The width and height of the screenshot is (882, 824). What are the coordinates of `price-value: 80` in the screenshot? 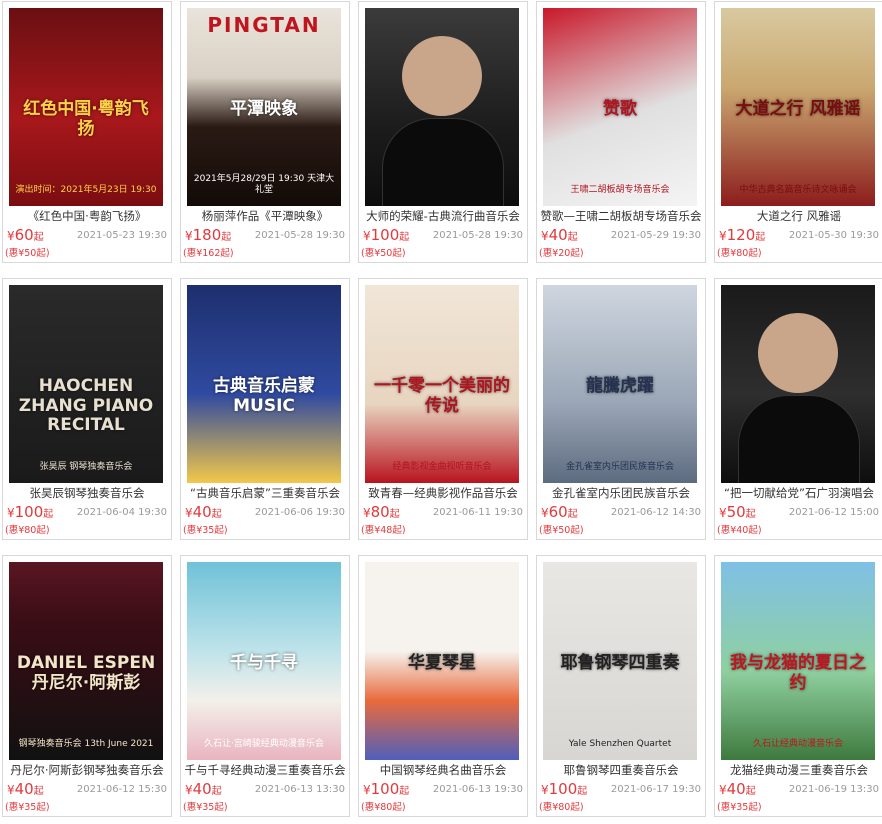 It's located at (380, 512).